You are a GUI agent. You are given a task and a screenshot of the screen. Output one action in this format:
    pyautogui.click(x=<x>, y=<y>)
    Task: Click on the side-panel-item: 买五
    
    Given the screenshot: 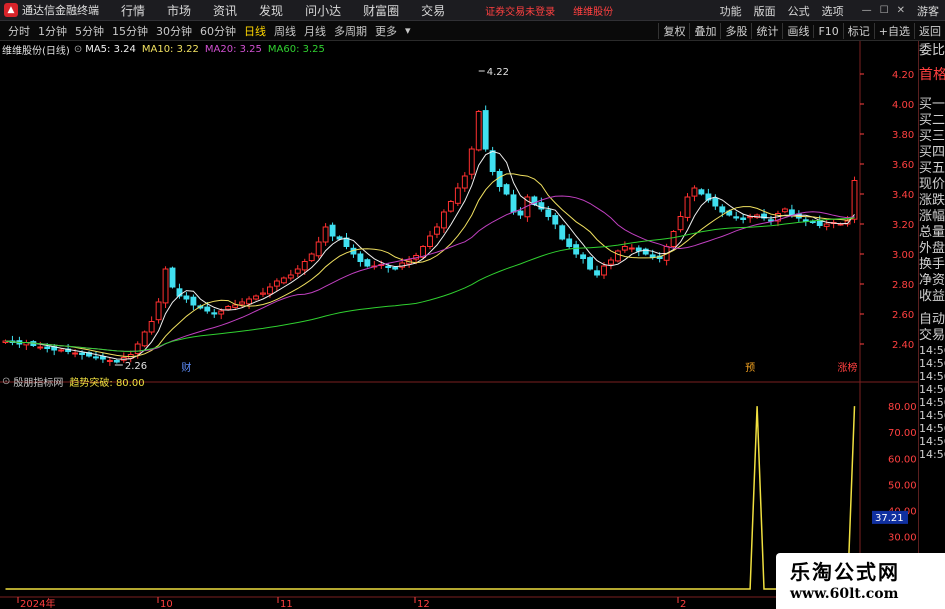 What is the action you would take?
    pyautogui.click(x=932, y=168)
    